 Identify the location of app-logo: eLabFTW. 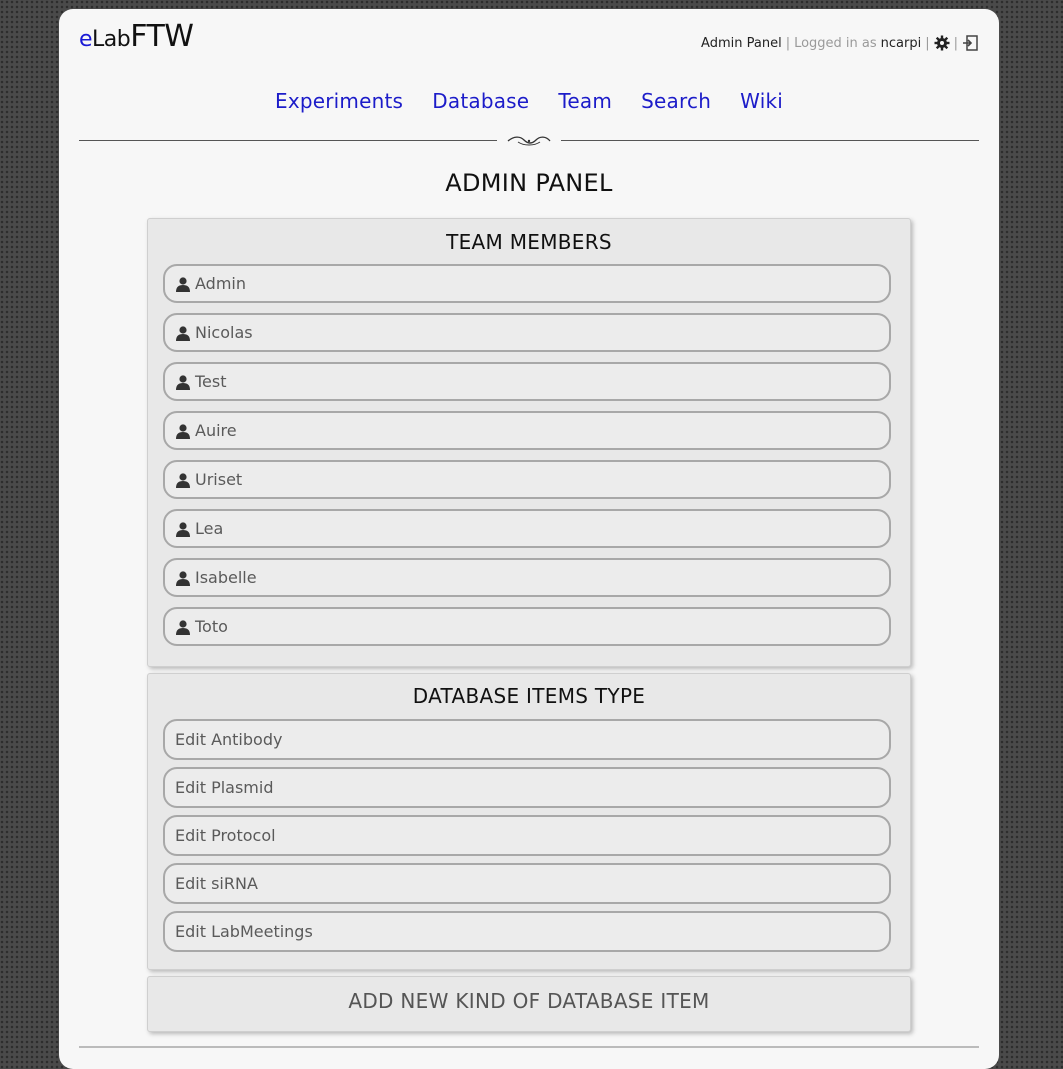
(136, 36).